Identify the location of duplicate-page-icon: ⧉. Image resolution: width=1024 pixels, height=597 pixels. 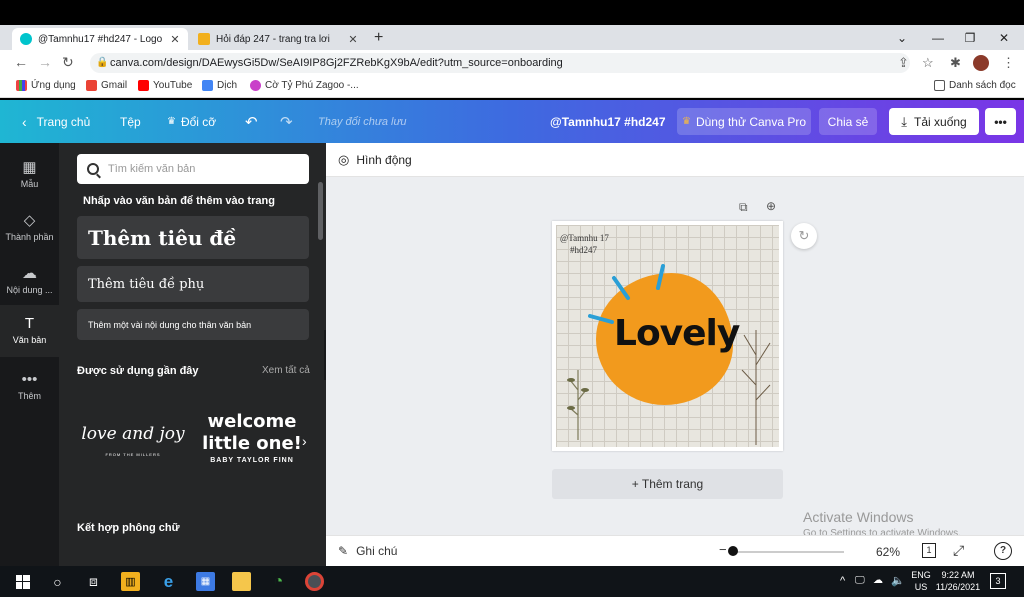
(743, 207).